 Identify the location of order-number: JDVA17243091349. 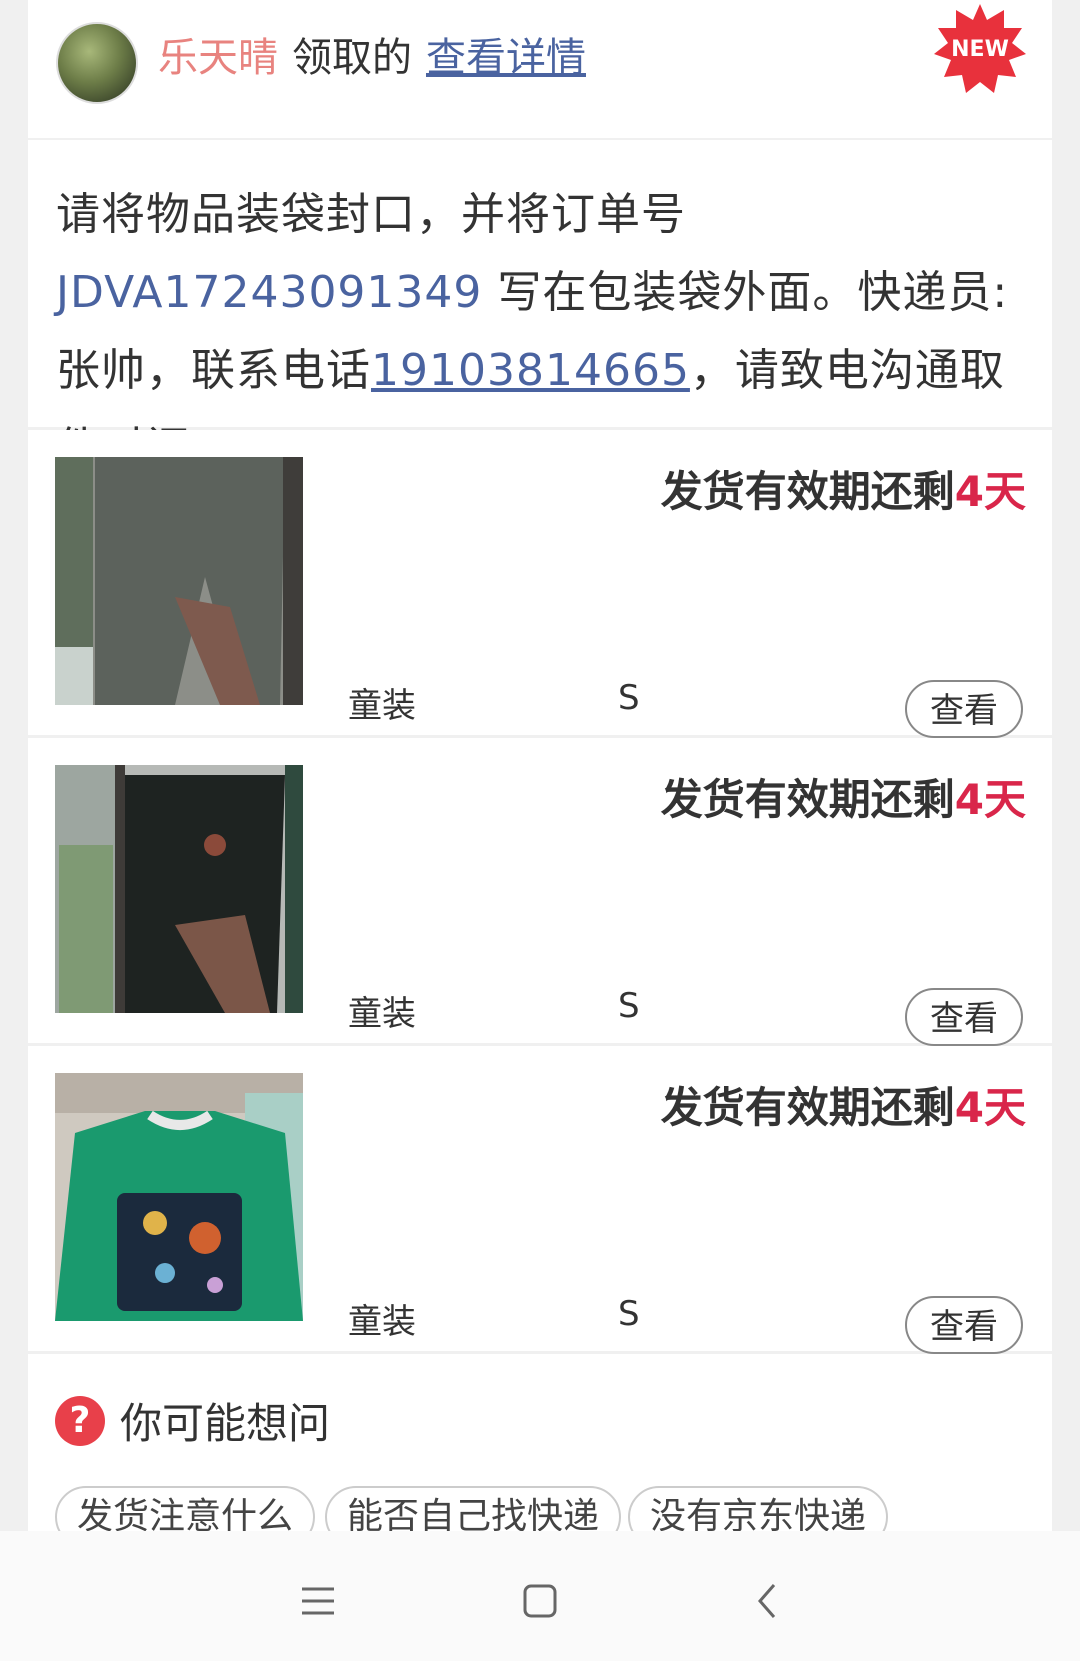
(269, 292).